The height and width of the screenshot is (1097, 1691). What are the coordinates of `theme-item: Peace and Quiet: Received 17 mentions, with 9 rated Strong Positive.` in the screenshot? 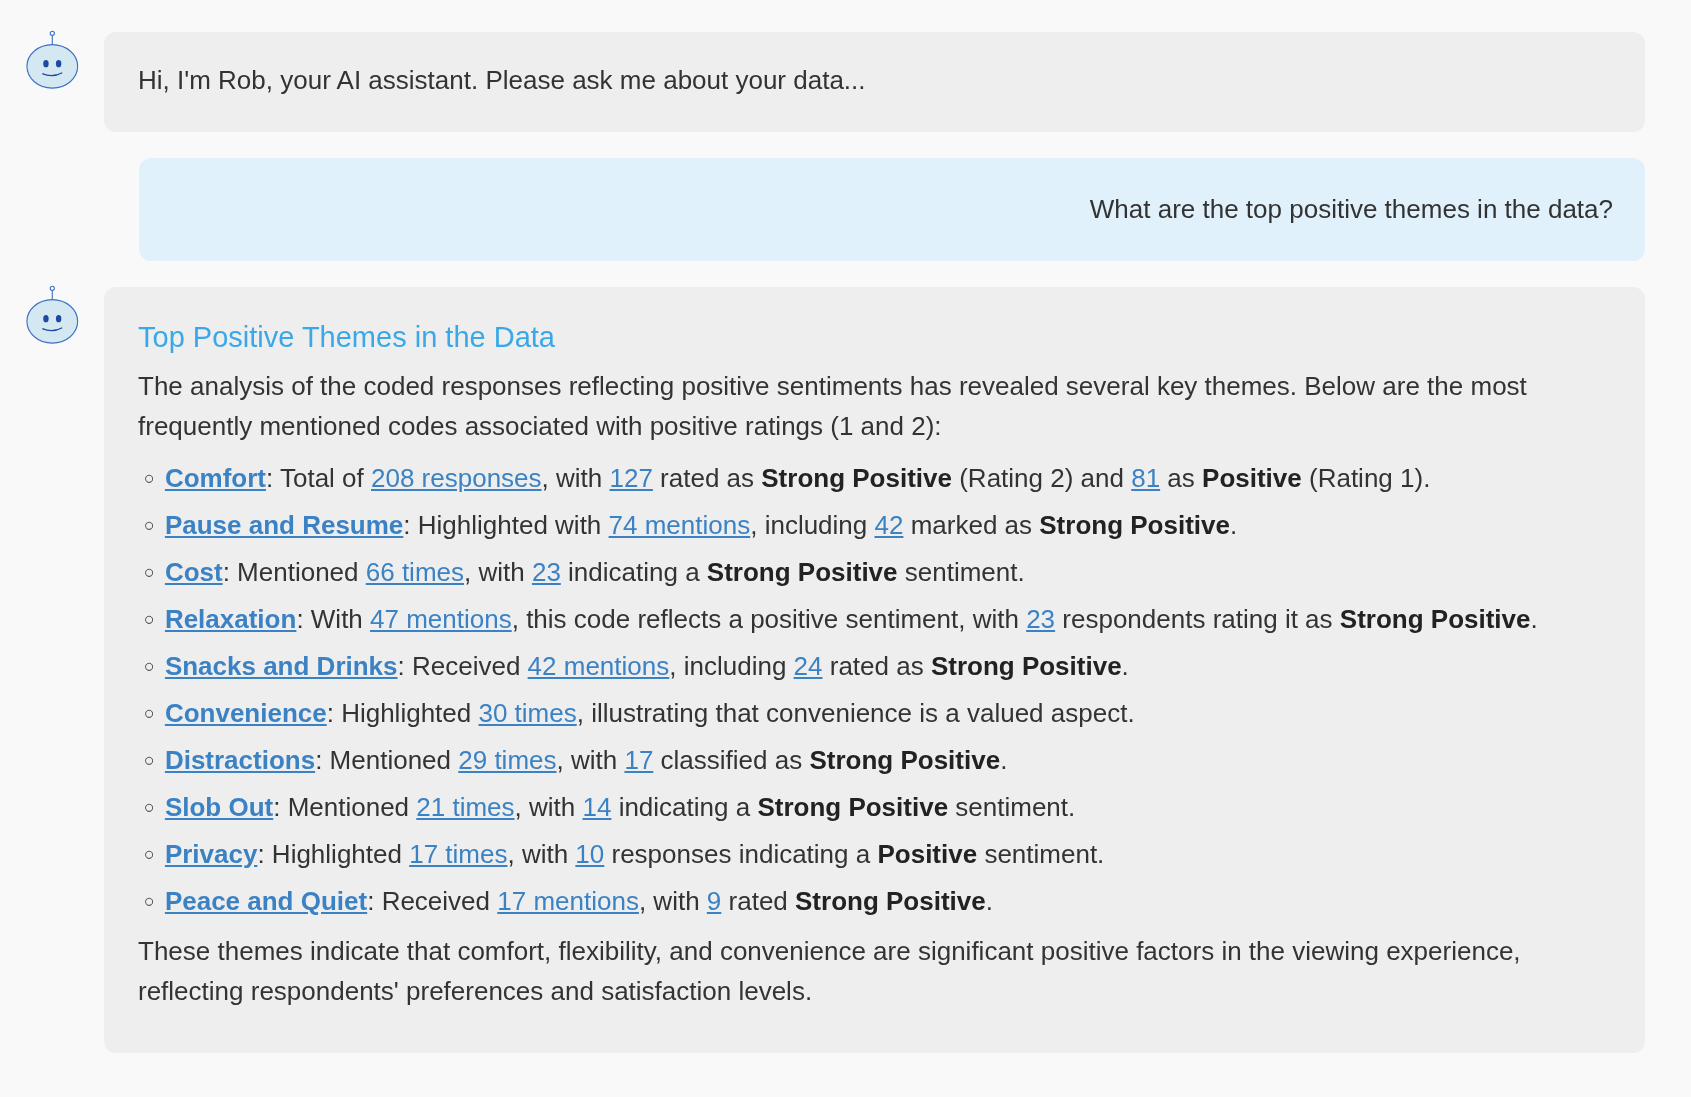 It's located at (578, 901).